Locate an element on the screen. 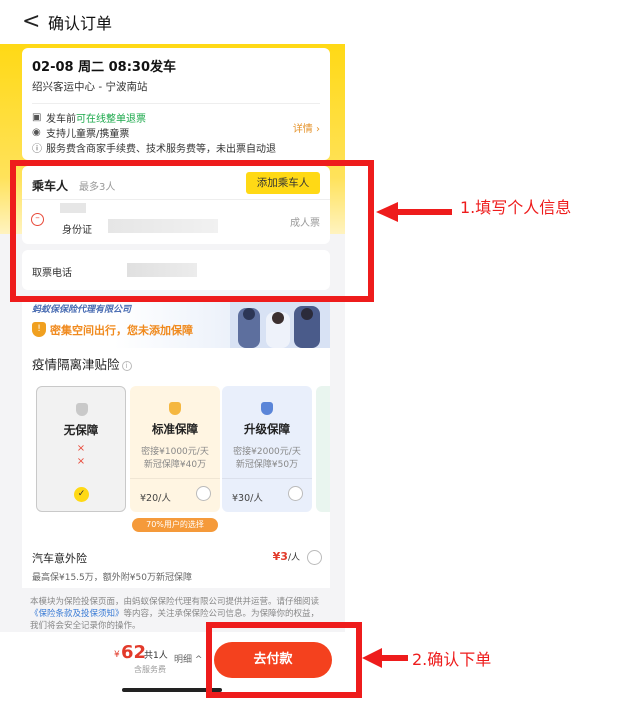 The image size is (640, 702). bus-price-value: ¥3 is located at coordinates (280, 556).